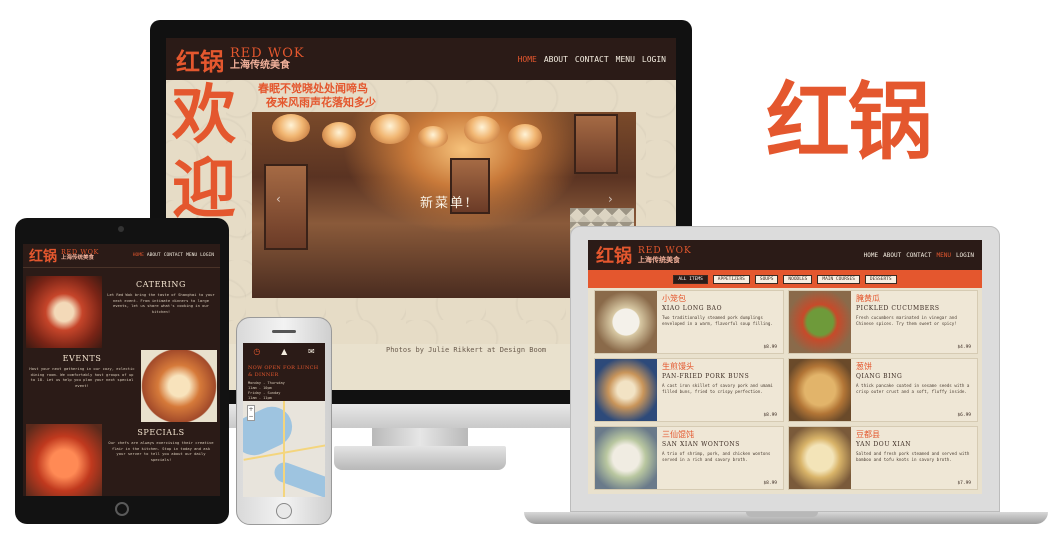  Describe the element at coordinates (420, 458) in the screenshot. I see `monitor-stand-base` at that location.